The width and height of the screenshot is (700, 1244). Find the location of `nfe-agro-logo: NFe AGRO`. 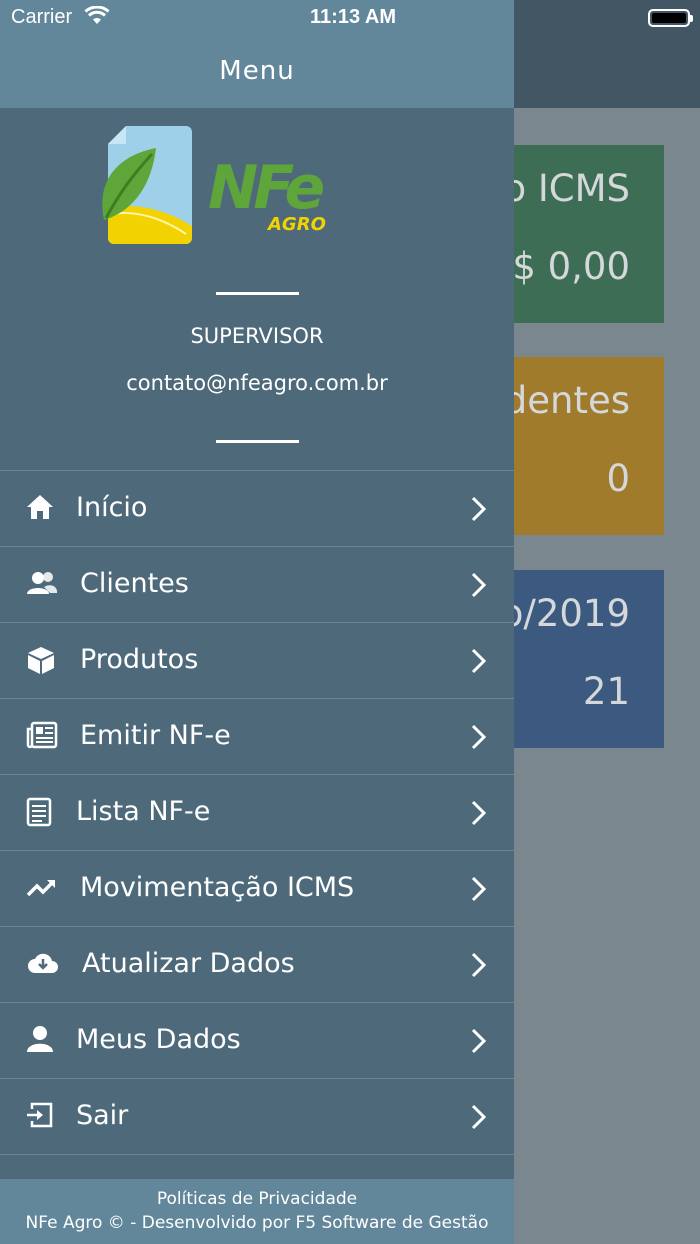

nfe-agro-logo: NFe AGRO is located at coordinates (216, 185).